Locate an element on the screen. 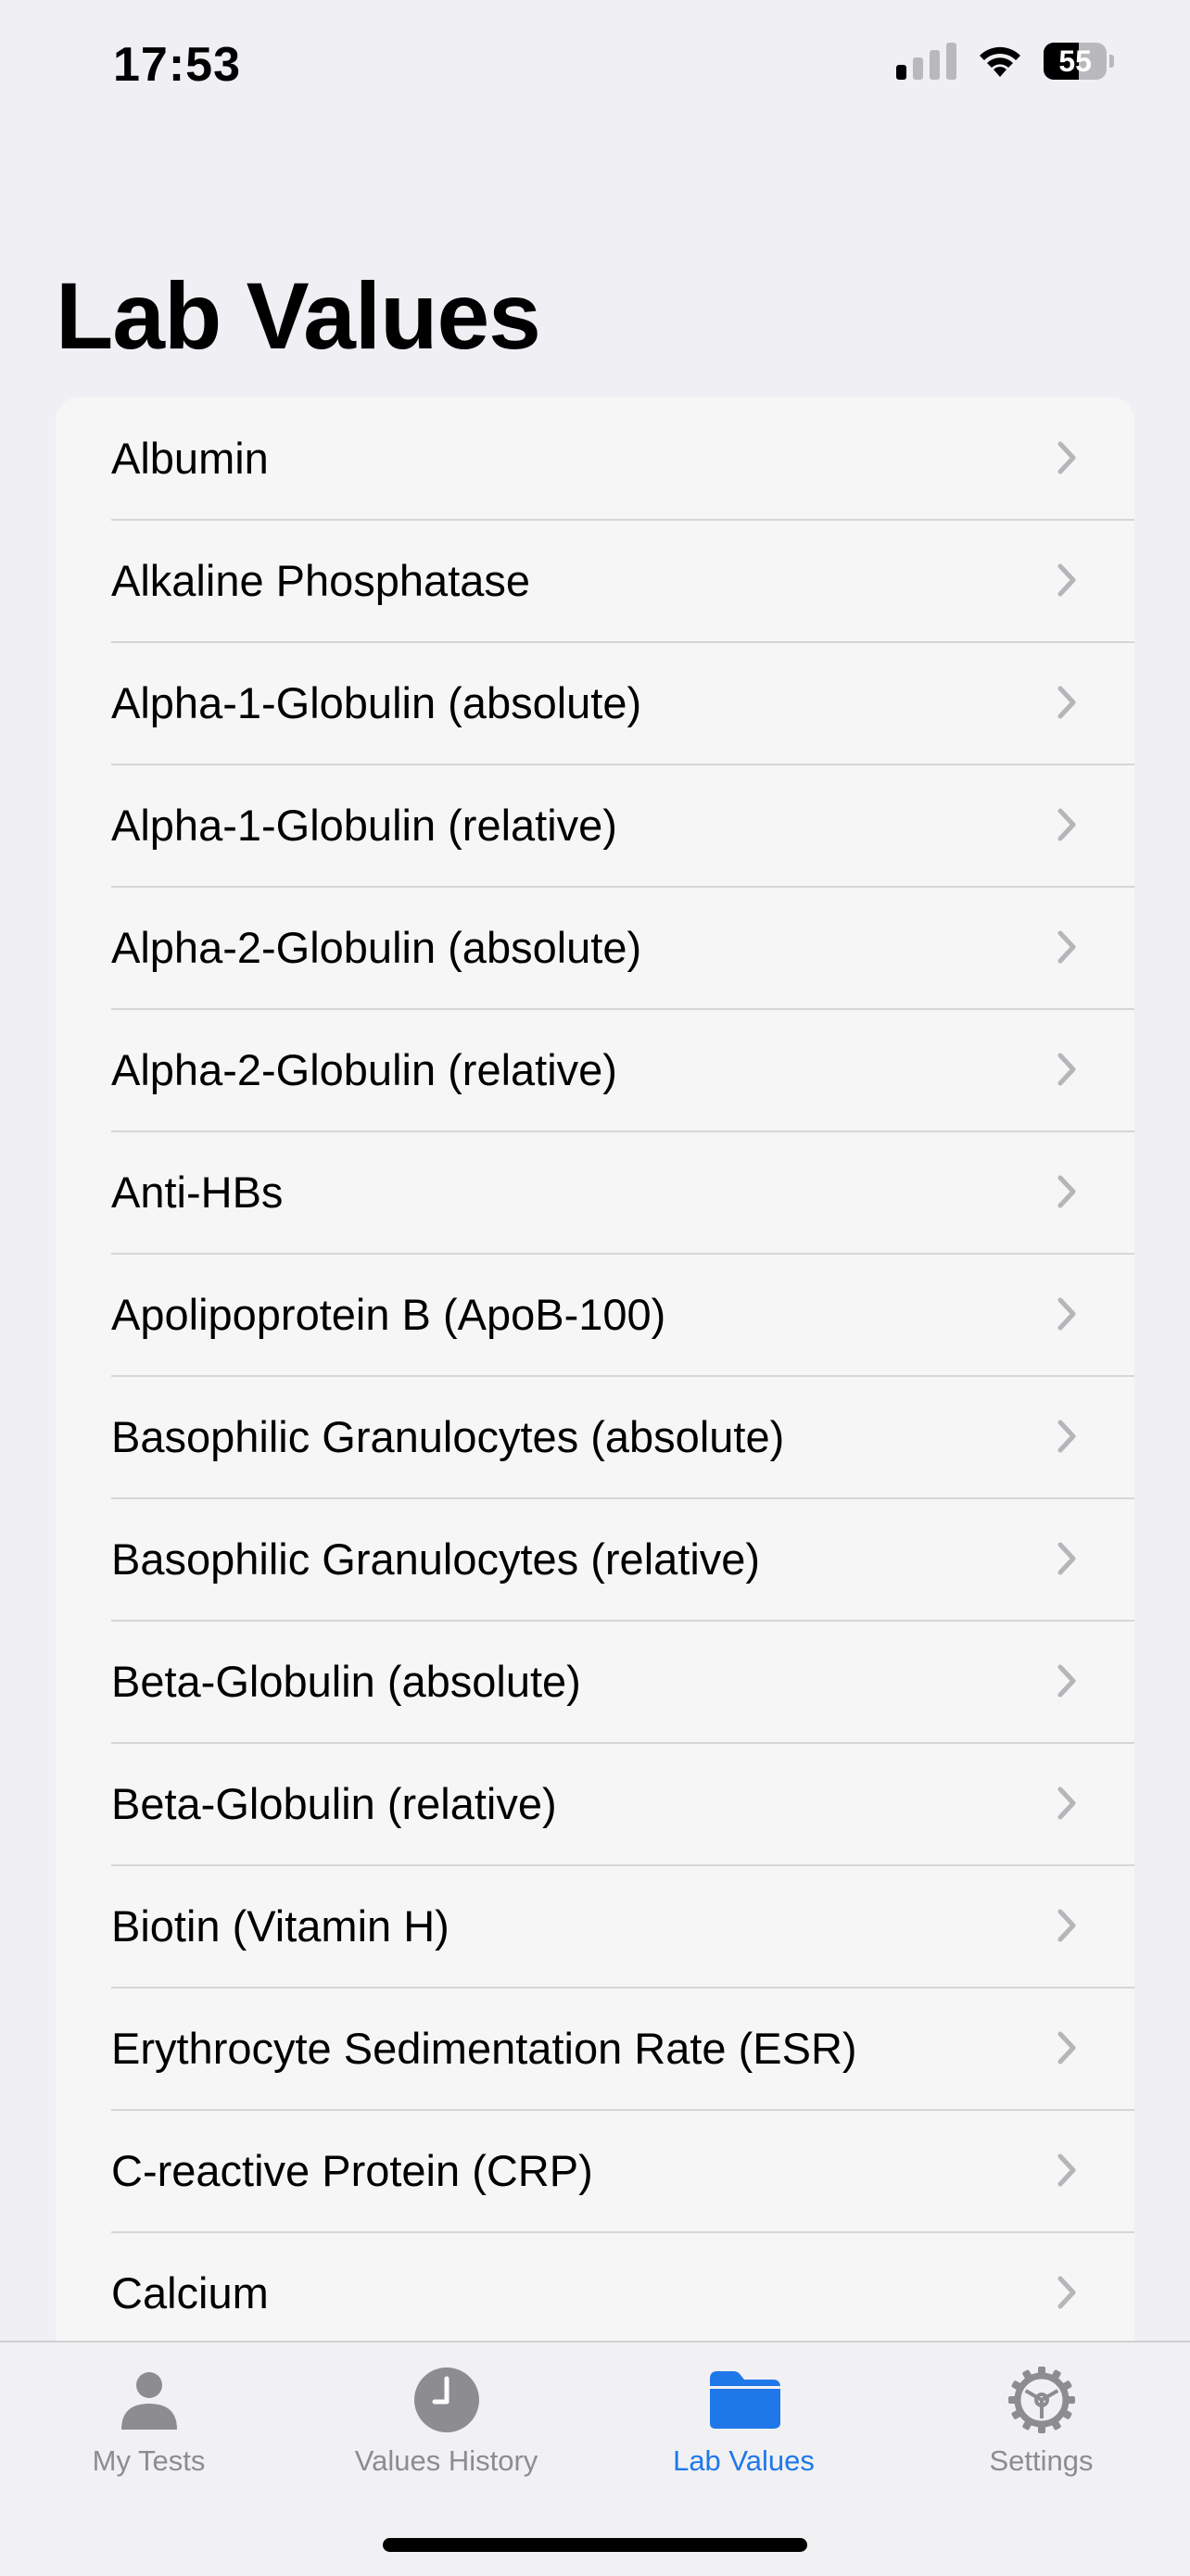 This screenshot has height=2576, width=1190. tab-label: My Tests is located at coordinates (149, 2460).